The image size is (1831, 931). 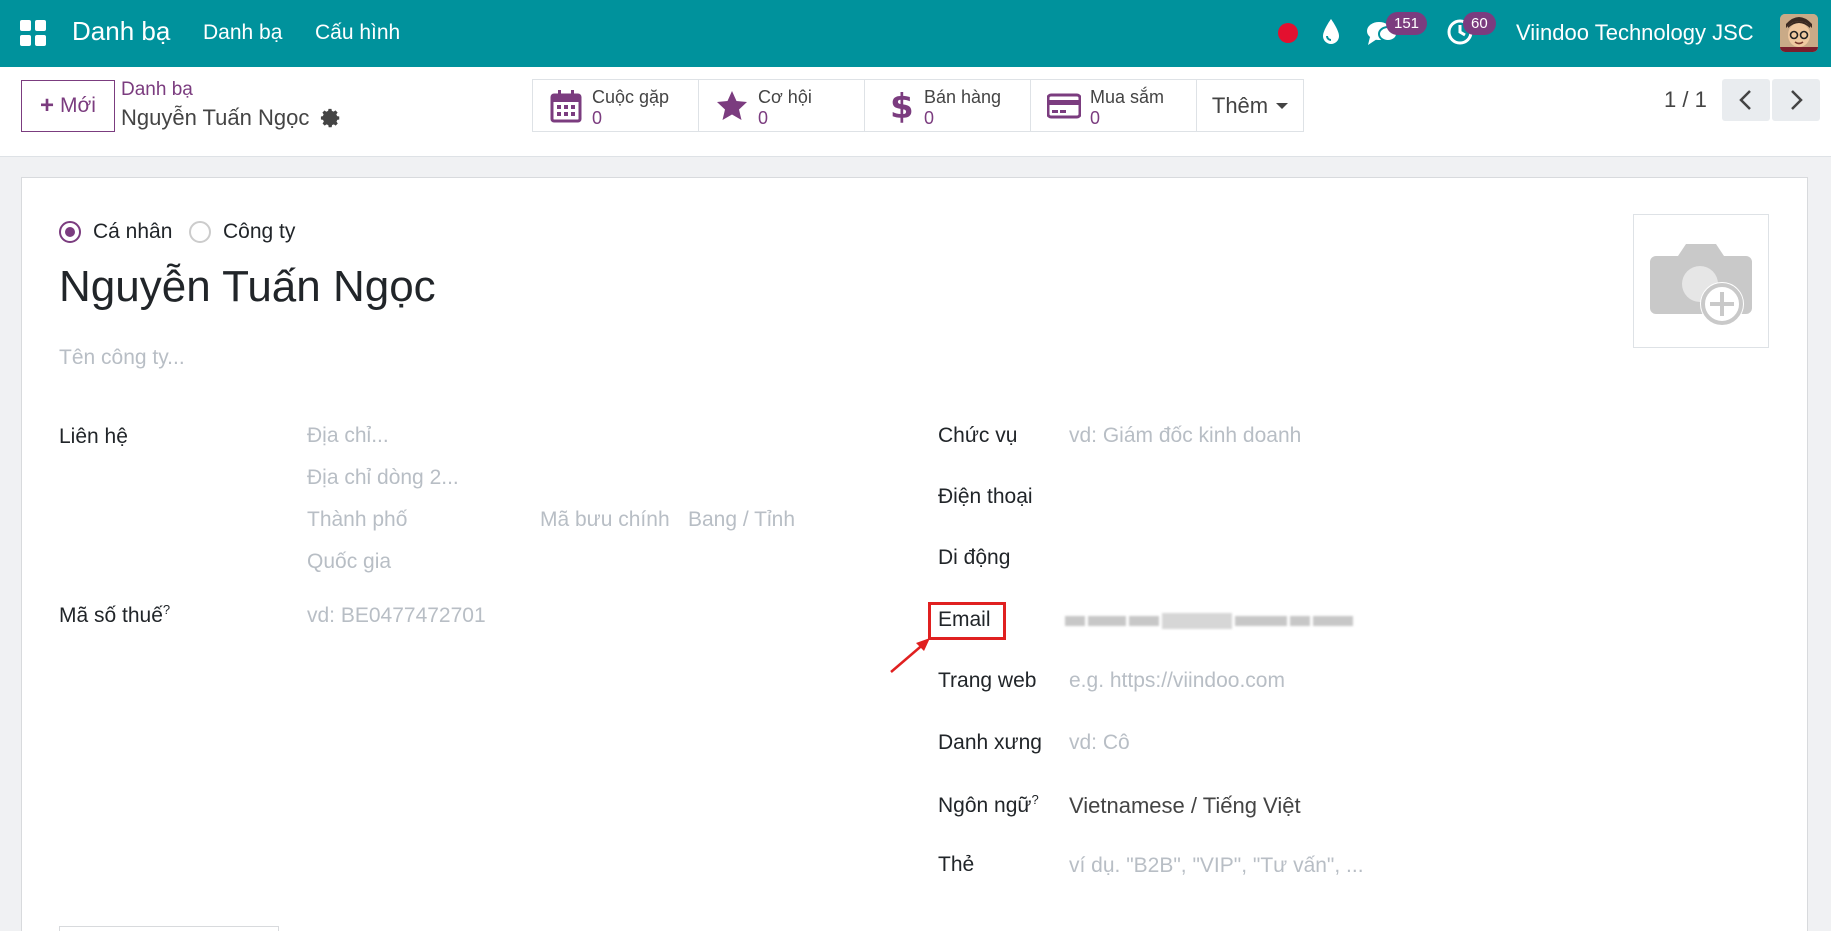 I want to click on stat-label: Bán hàng, so click(x=963, y=97).